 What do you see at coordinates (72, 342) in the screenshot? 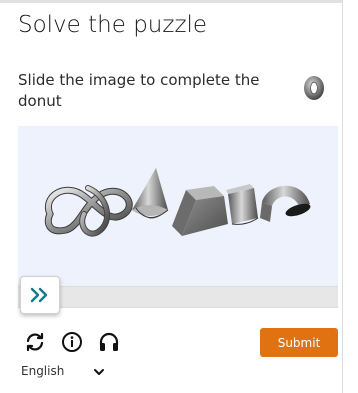
I see `info-icon` at bounding box center [72, 342].